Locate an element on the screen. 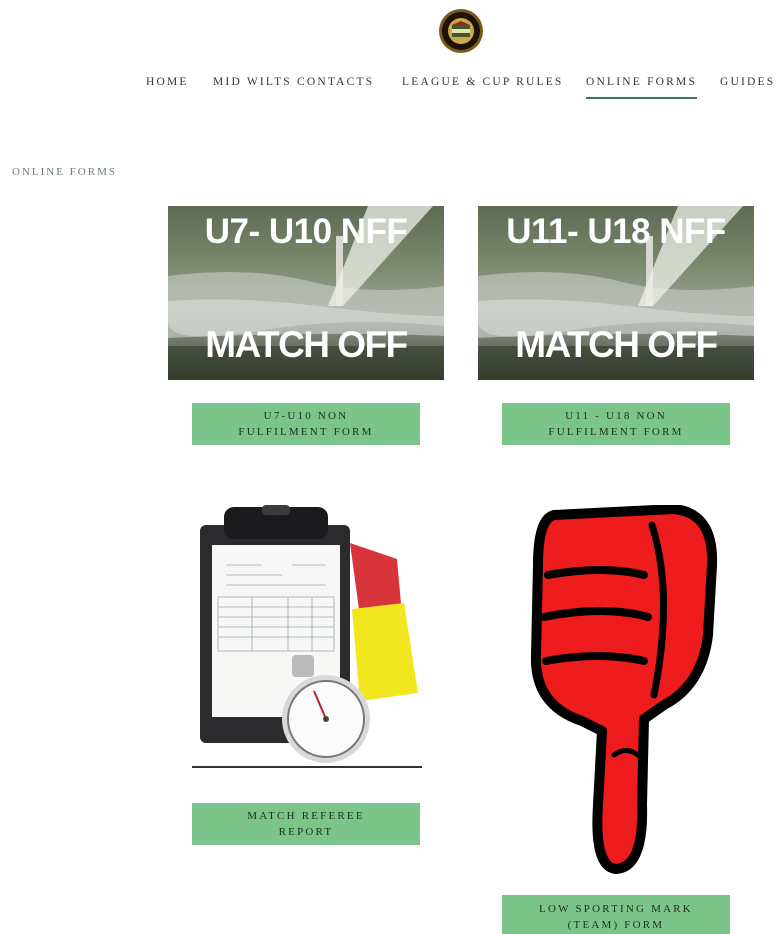 The width and height of the screenshot is (777, 934). match-referee-report-button: MATCH REFEREE REPORT is located at coordinates (306, 824).